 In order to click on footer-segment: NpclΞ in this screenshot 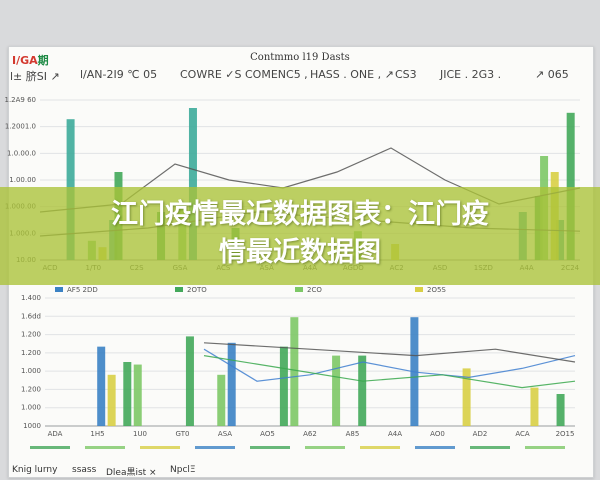, I will do `click(183, 470)`.